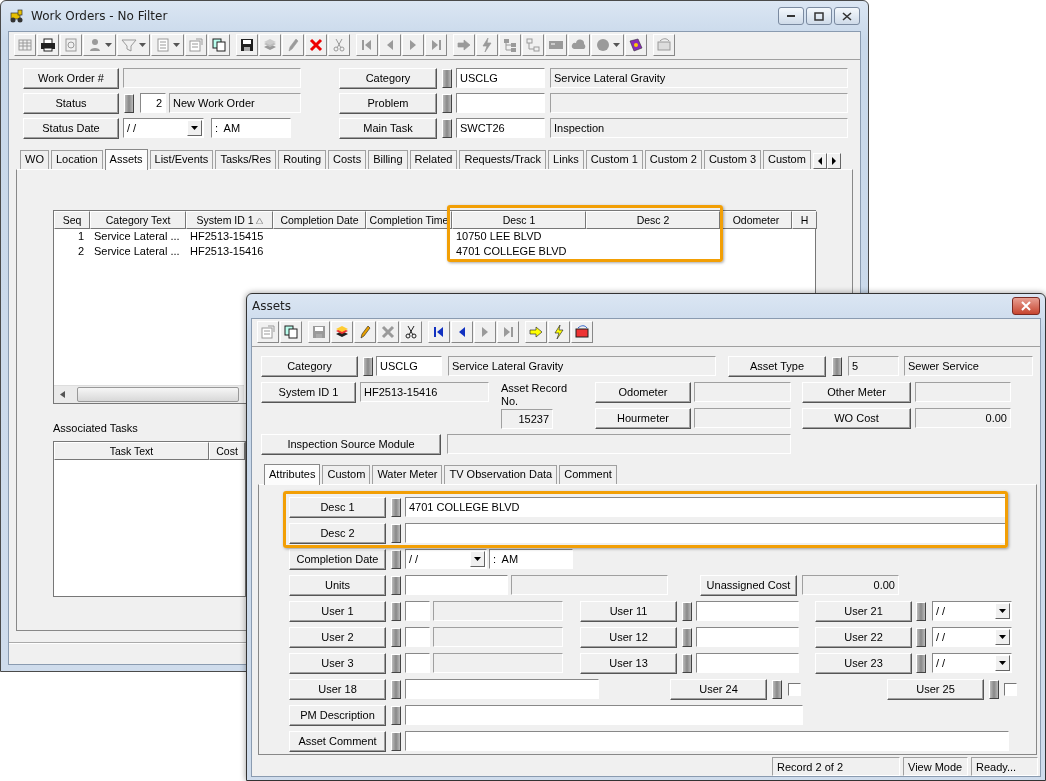  I want to click on label-button: User 18, so click(337, 689).